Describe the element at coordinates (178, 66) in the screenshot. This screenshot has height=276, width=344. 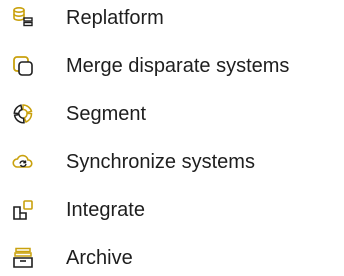
I see `menu-item-label: Merge disparate systems` at that location.